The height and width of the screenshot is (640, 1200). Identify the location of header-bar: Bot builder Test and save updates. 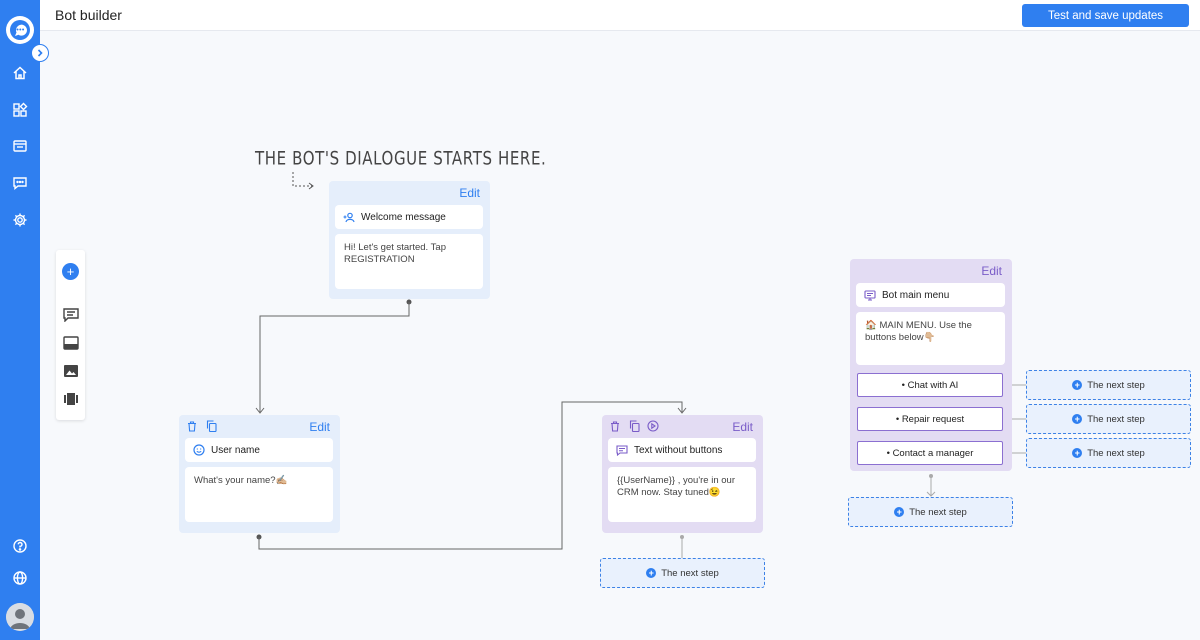
(620, 15).